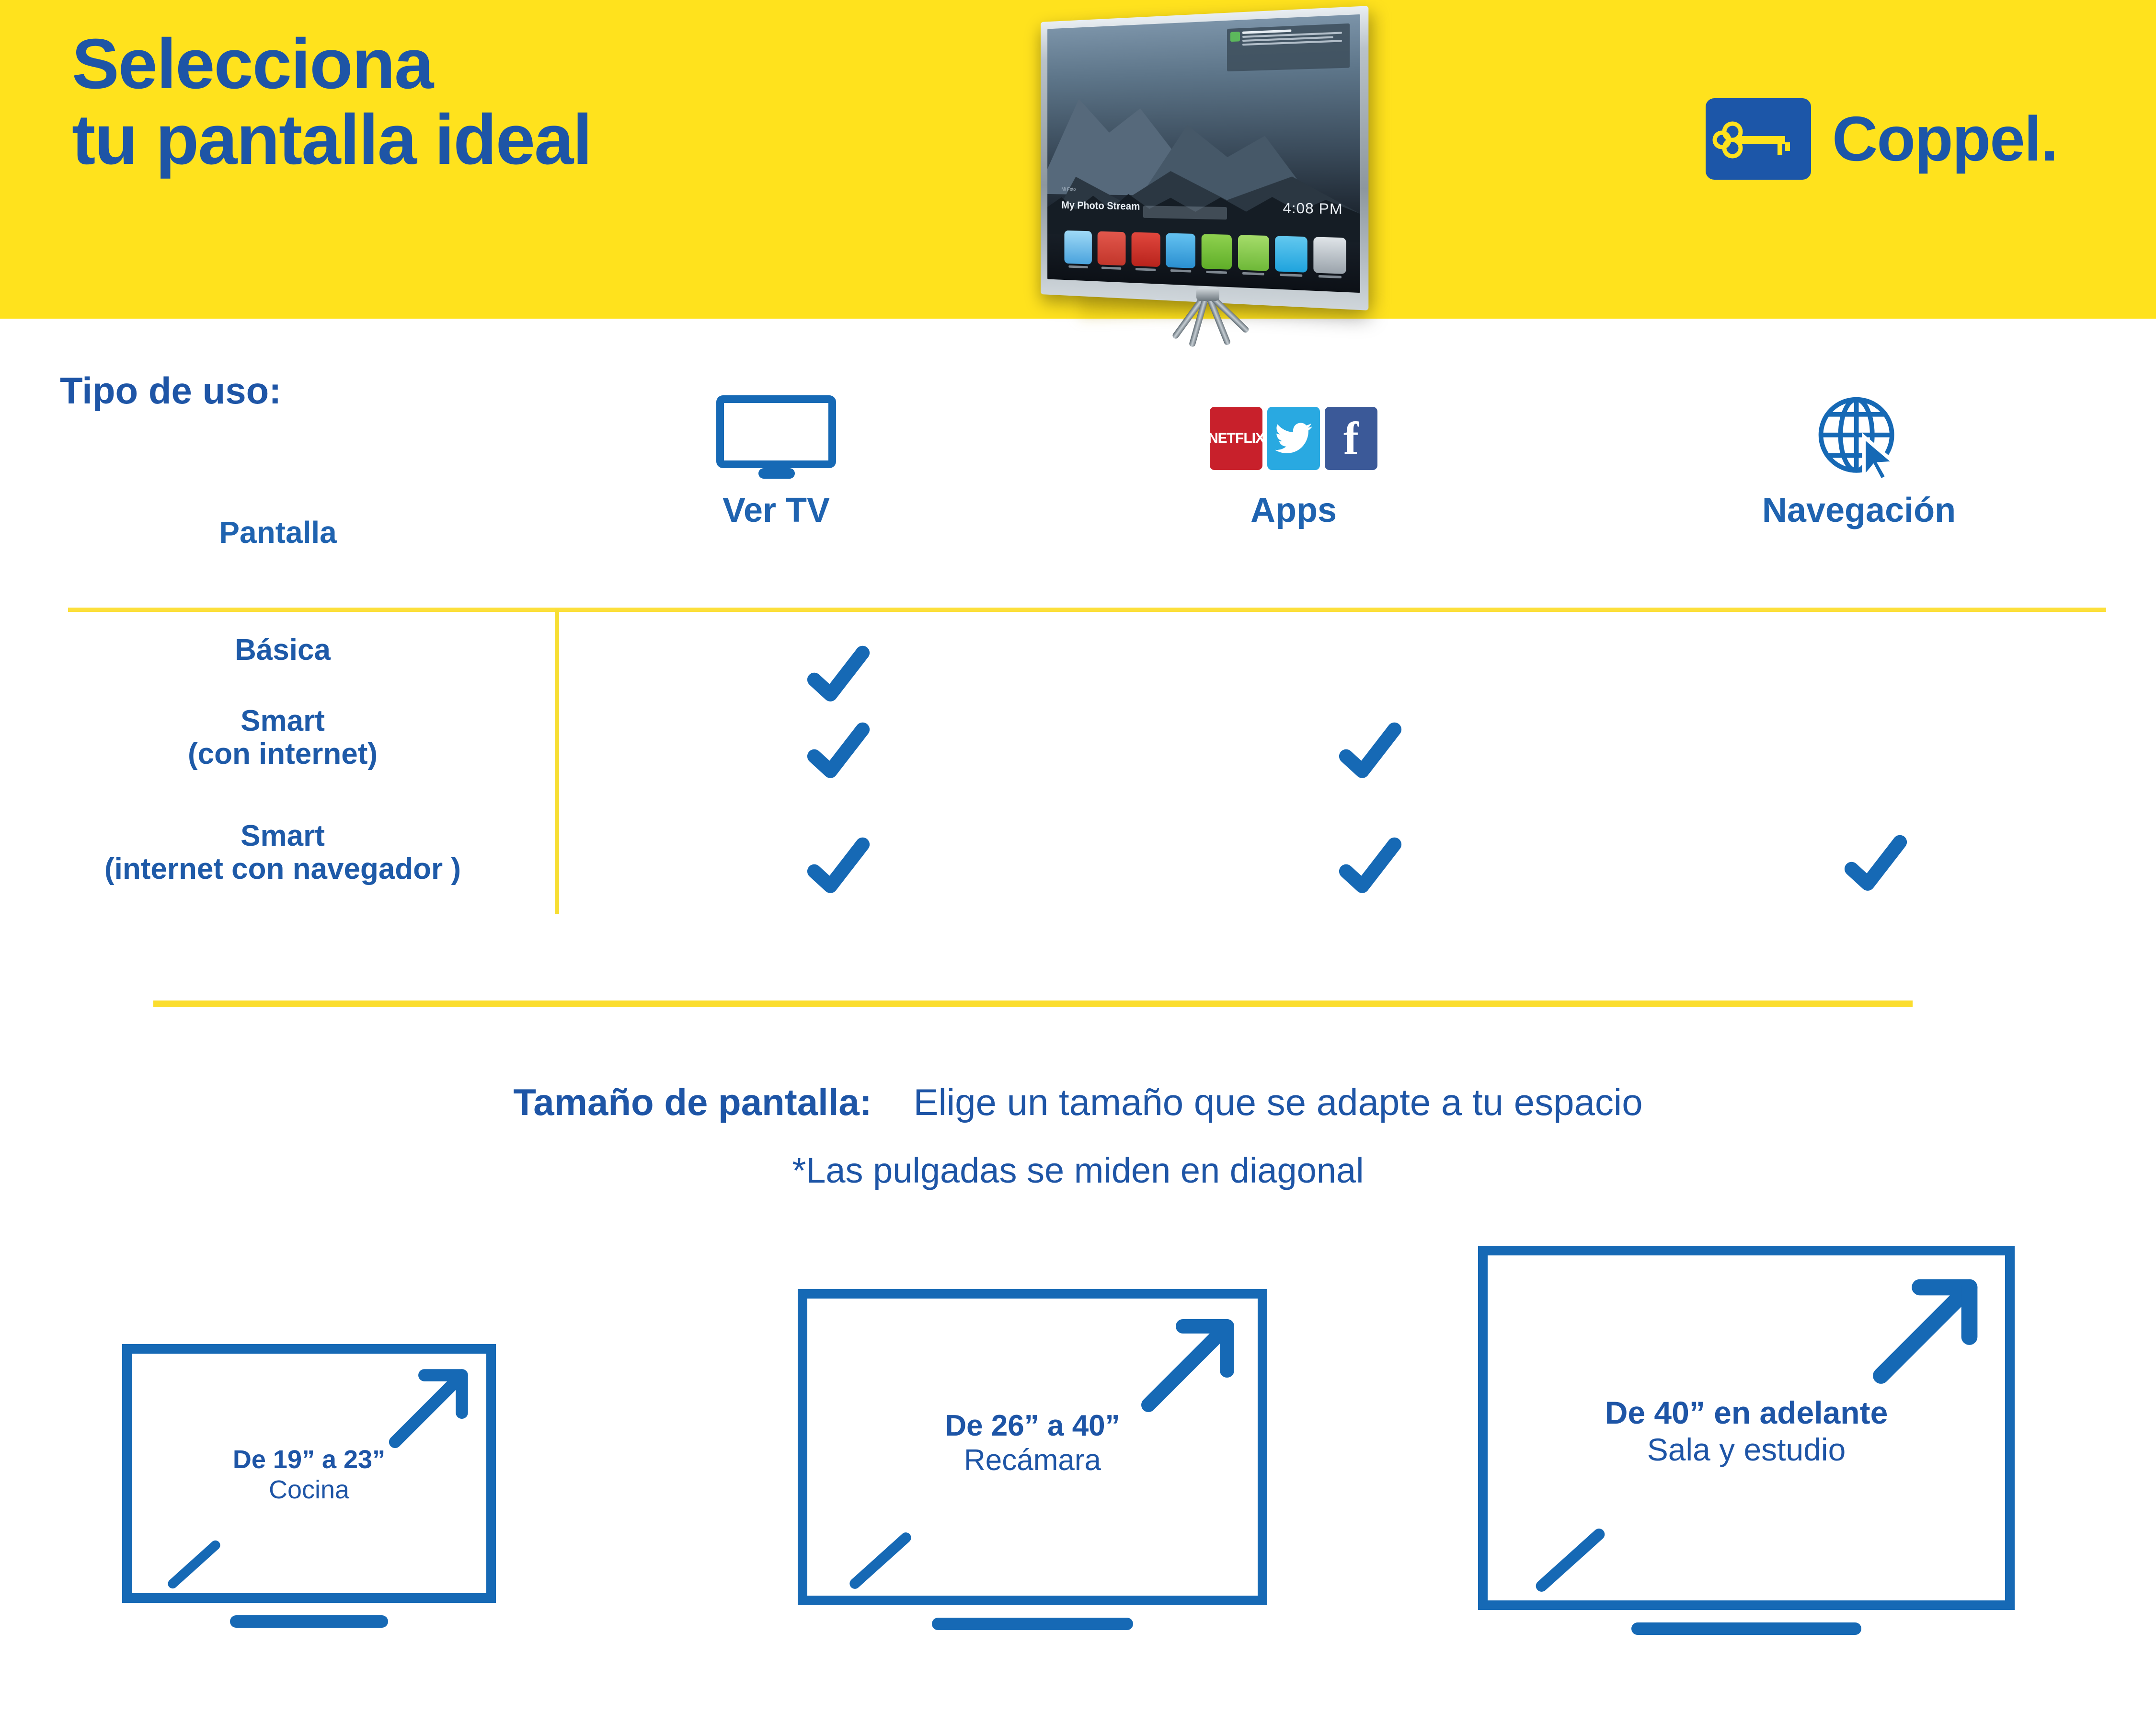  I want to click on headline-line-1: Selecciona, so click(253, 64).